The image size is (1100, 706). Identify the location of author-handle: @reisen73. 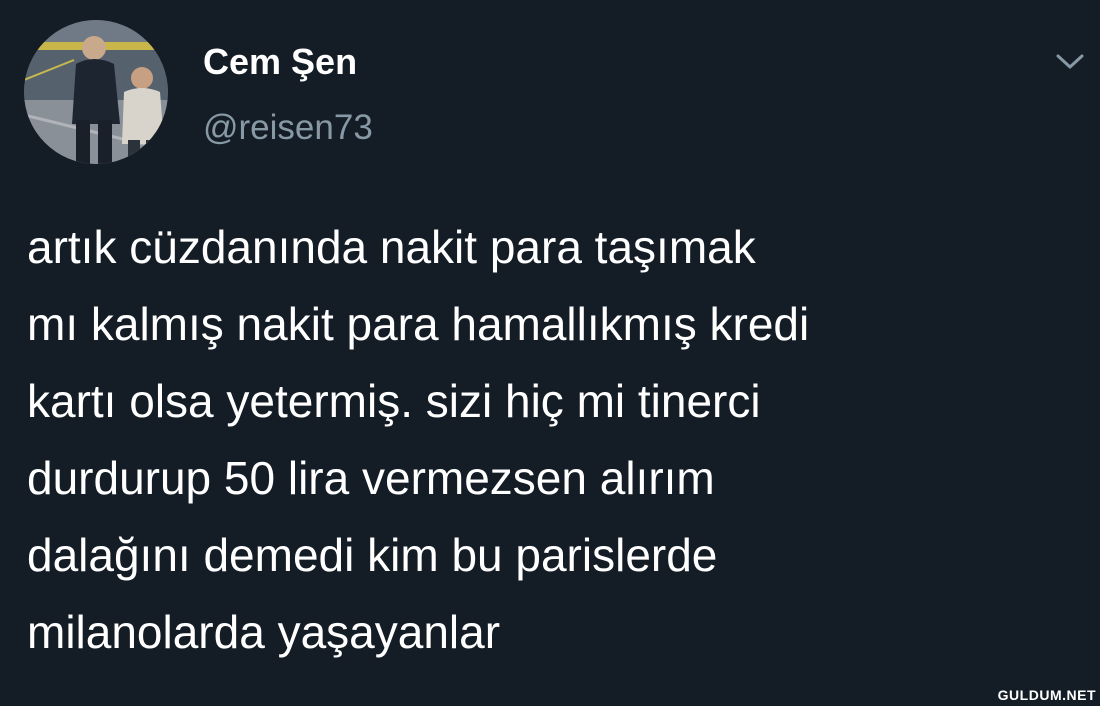
(288, 128).